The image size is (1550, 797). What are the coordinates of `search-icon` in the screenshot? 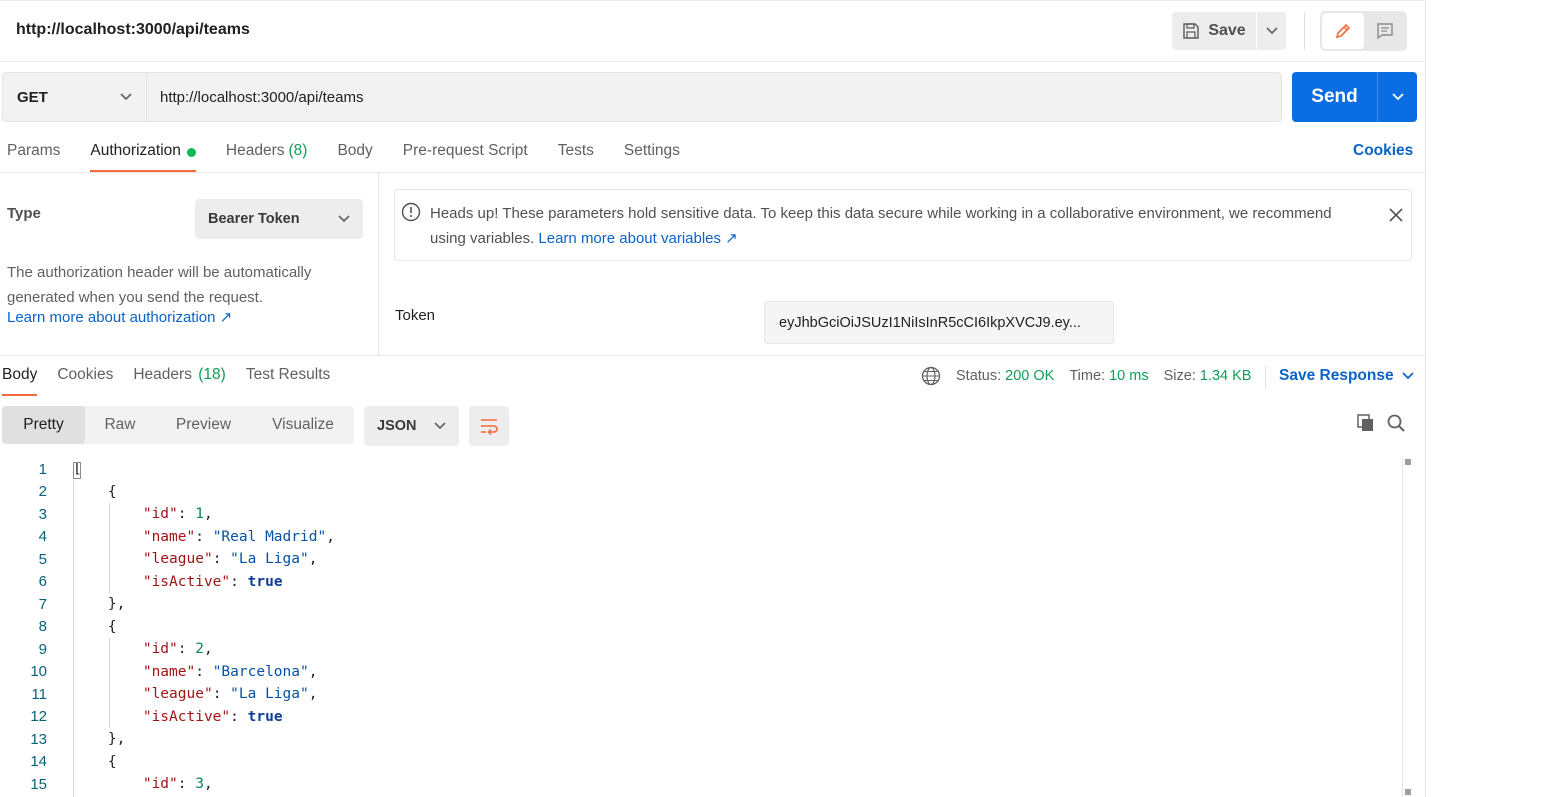 It's located at (1396, 423).